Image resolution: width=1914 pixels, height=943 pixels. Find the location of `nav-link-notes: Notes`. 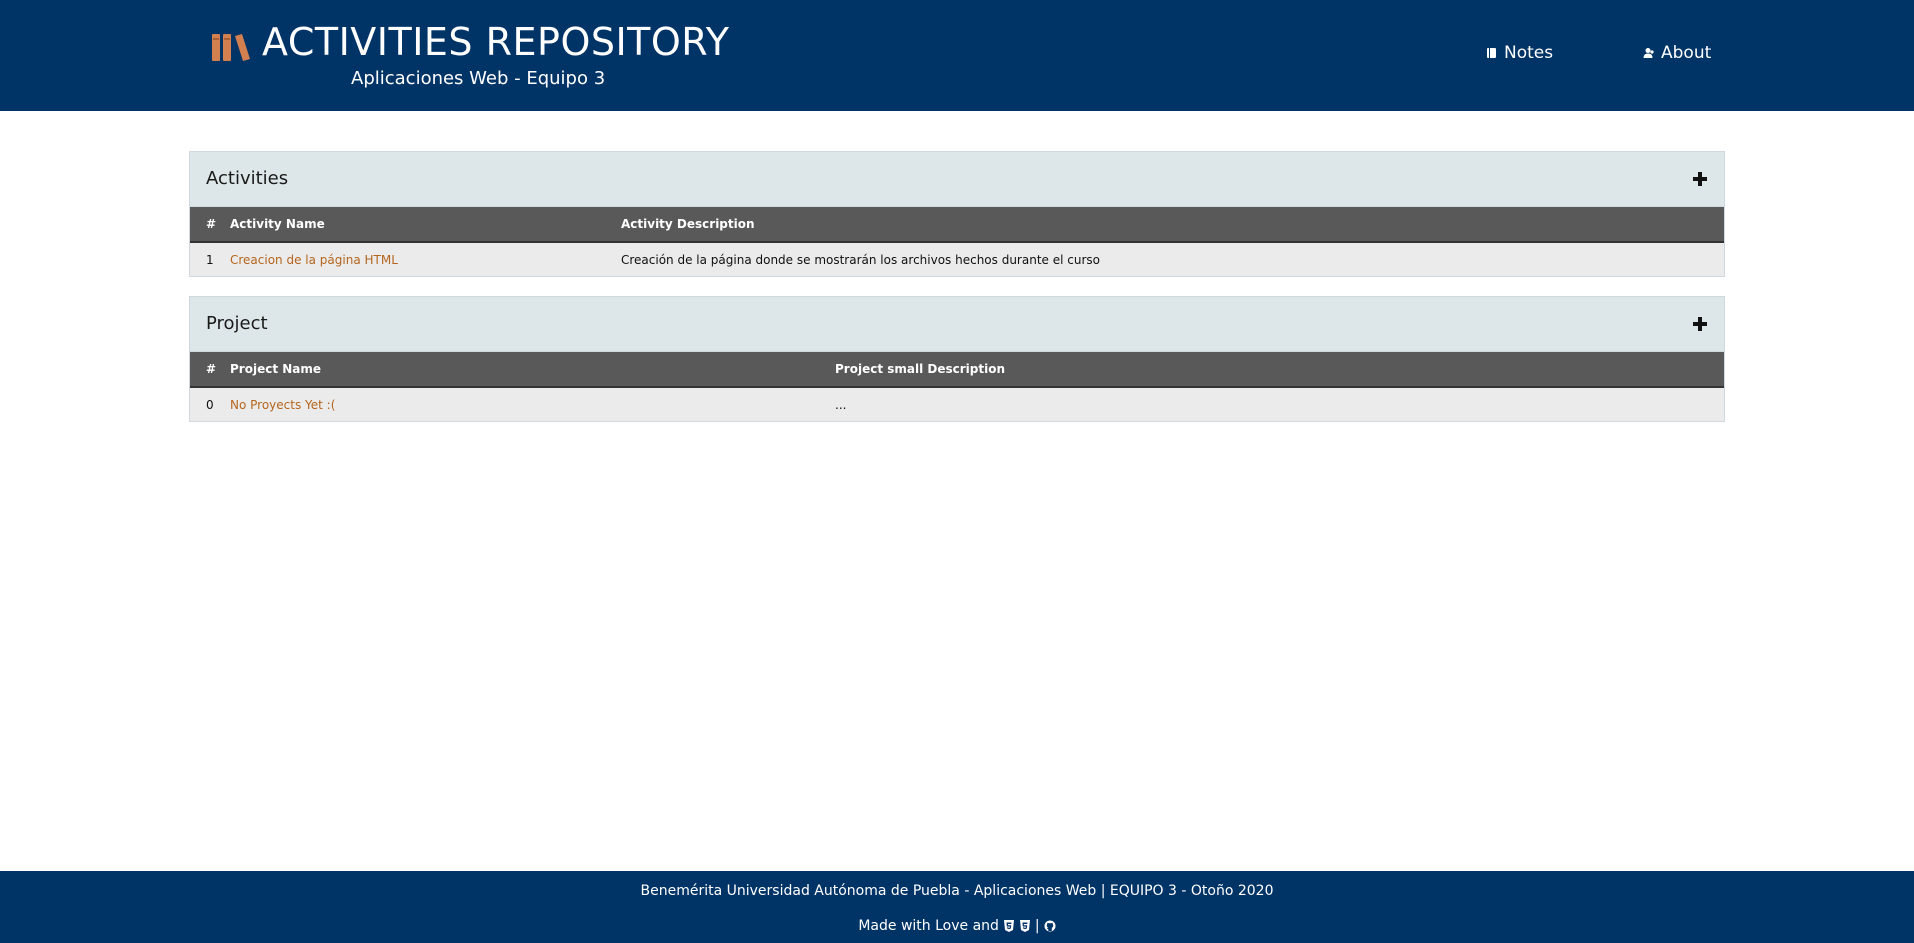

nav-link-notes: Notes is located at coordinates (1519, 53).